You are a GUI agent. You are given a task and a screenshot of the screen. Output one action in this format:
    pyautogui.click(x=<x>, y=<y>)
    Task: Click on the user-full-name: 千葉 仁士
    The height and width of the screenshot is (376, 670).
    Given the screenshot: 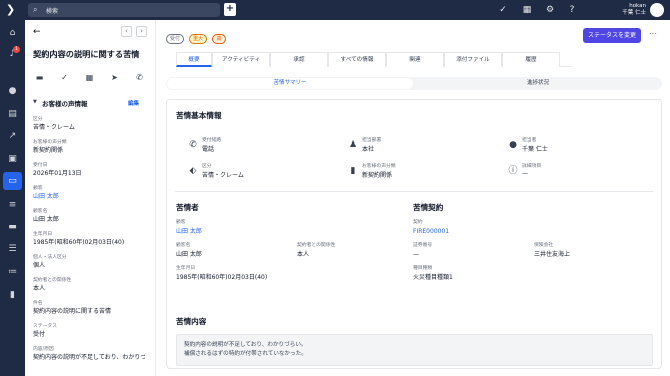 What is the action you would take?
    pyautogui.click(x=634, y=13)
    